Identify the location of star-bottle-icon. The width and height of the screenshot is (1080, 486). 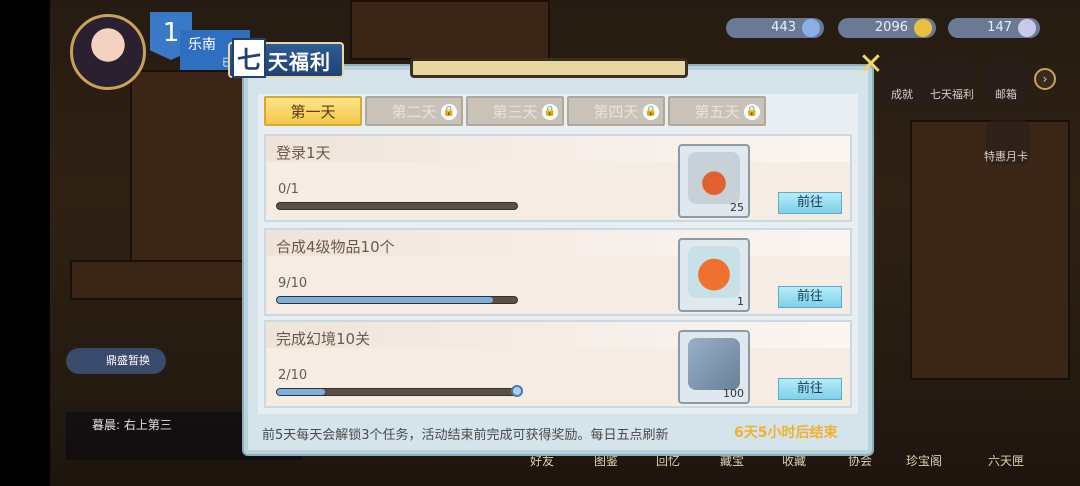
(714, 178).